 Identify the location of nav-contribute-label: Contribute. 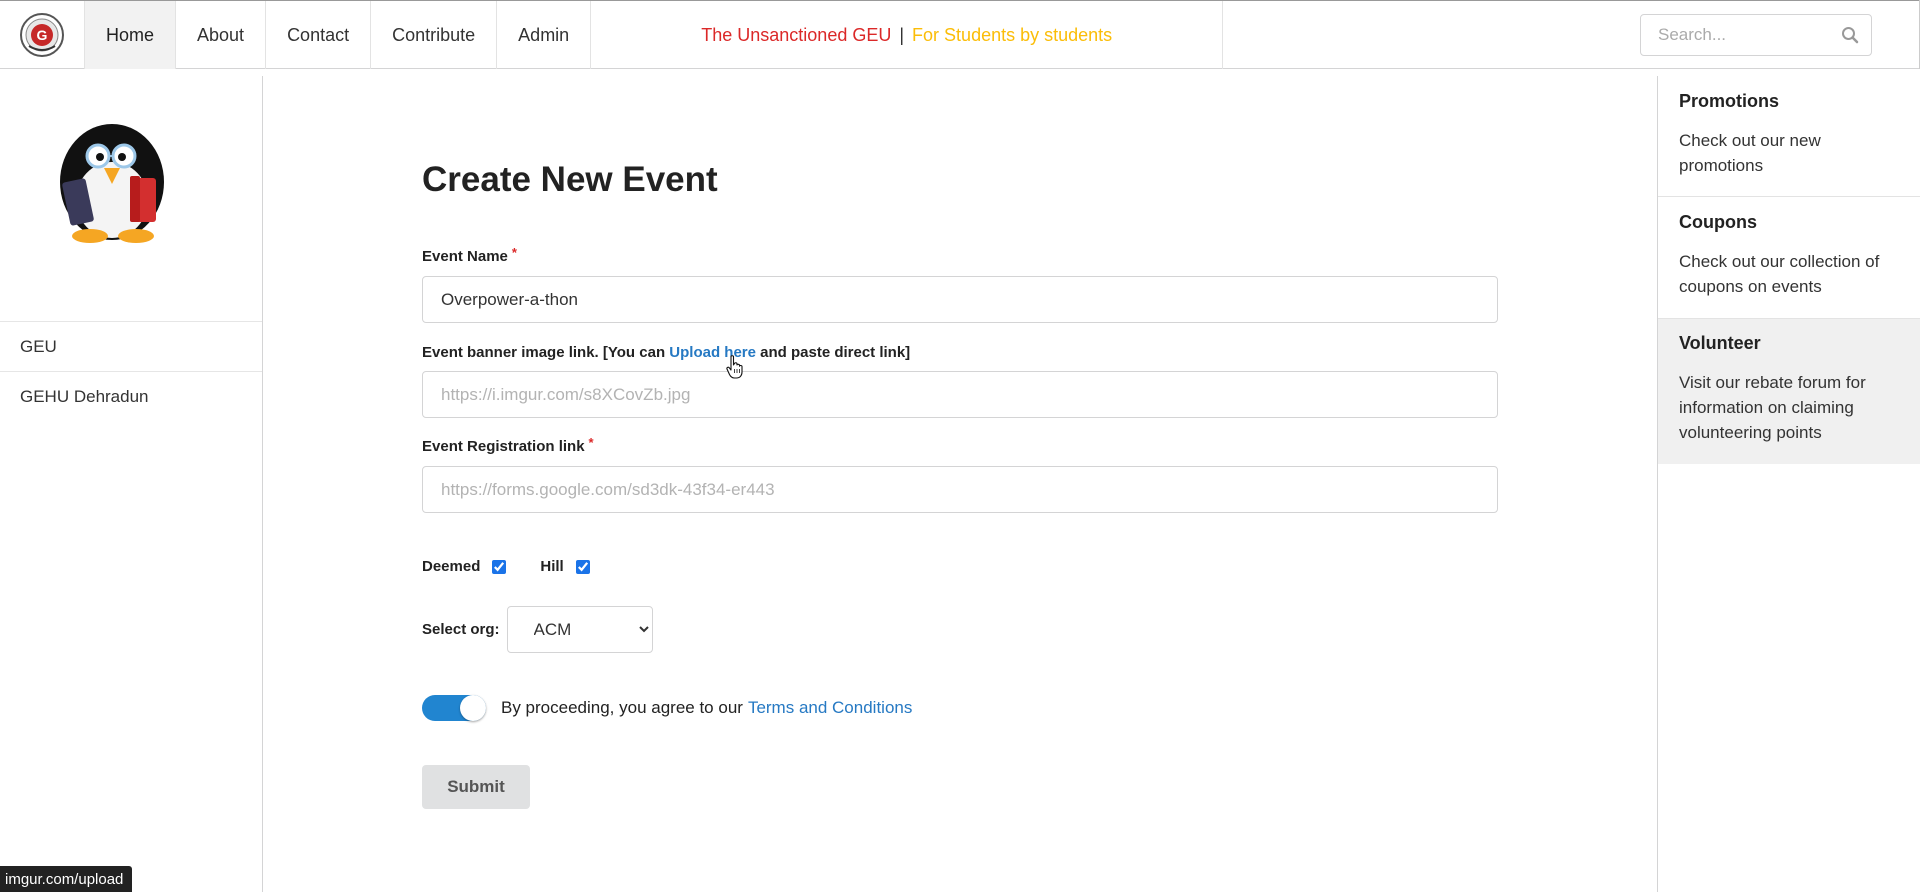
(434, 34).